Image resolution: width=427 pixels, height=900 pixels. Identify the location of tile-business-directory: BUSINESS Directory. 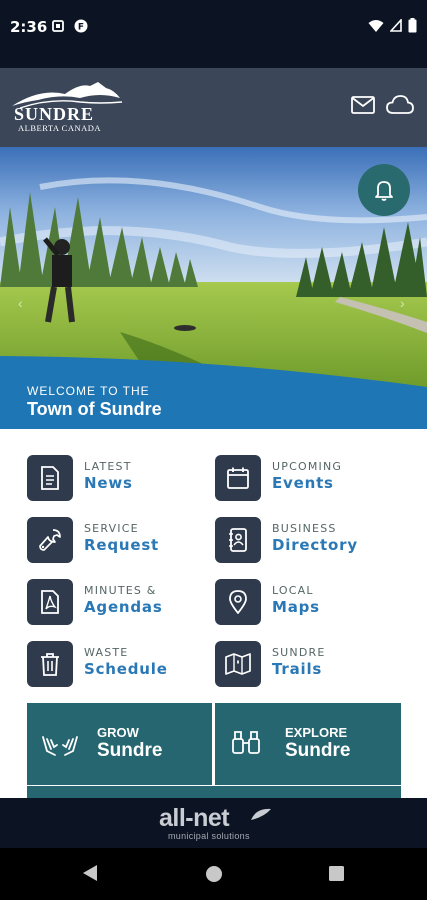
(307, 541).